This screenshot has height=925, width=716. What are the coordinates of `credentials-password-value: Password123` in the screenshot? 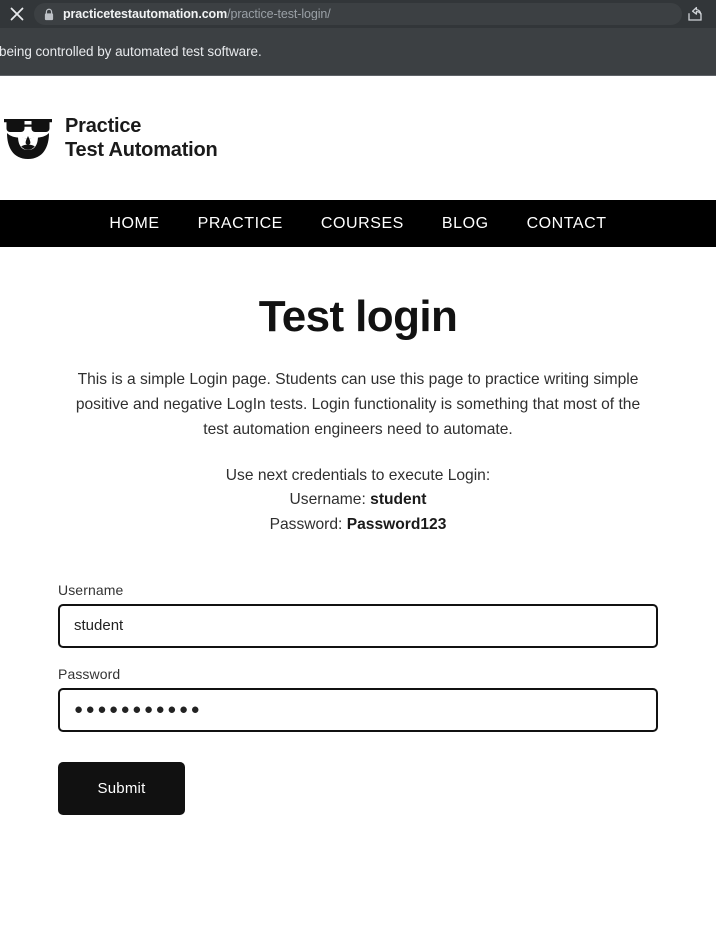 It's located at (396, 524).